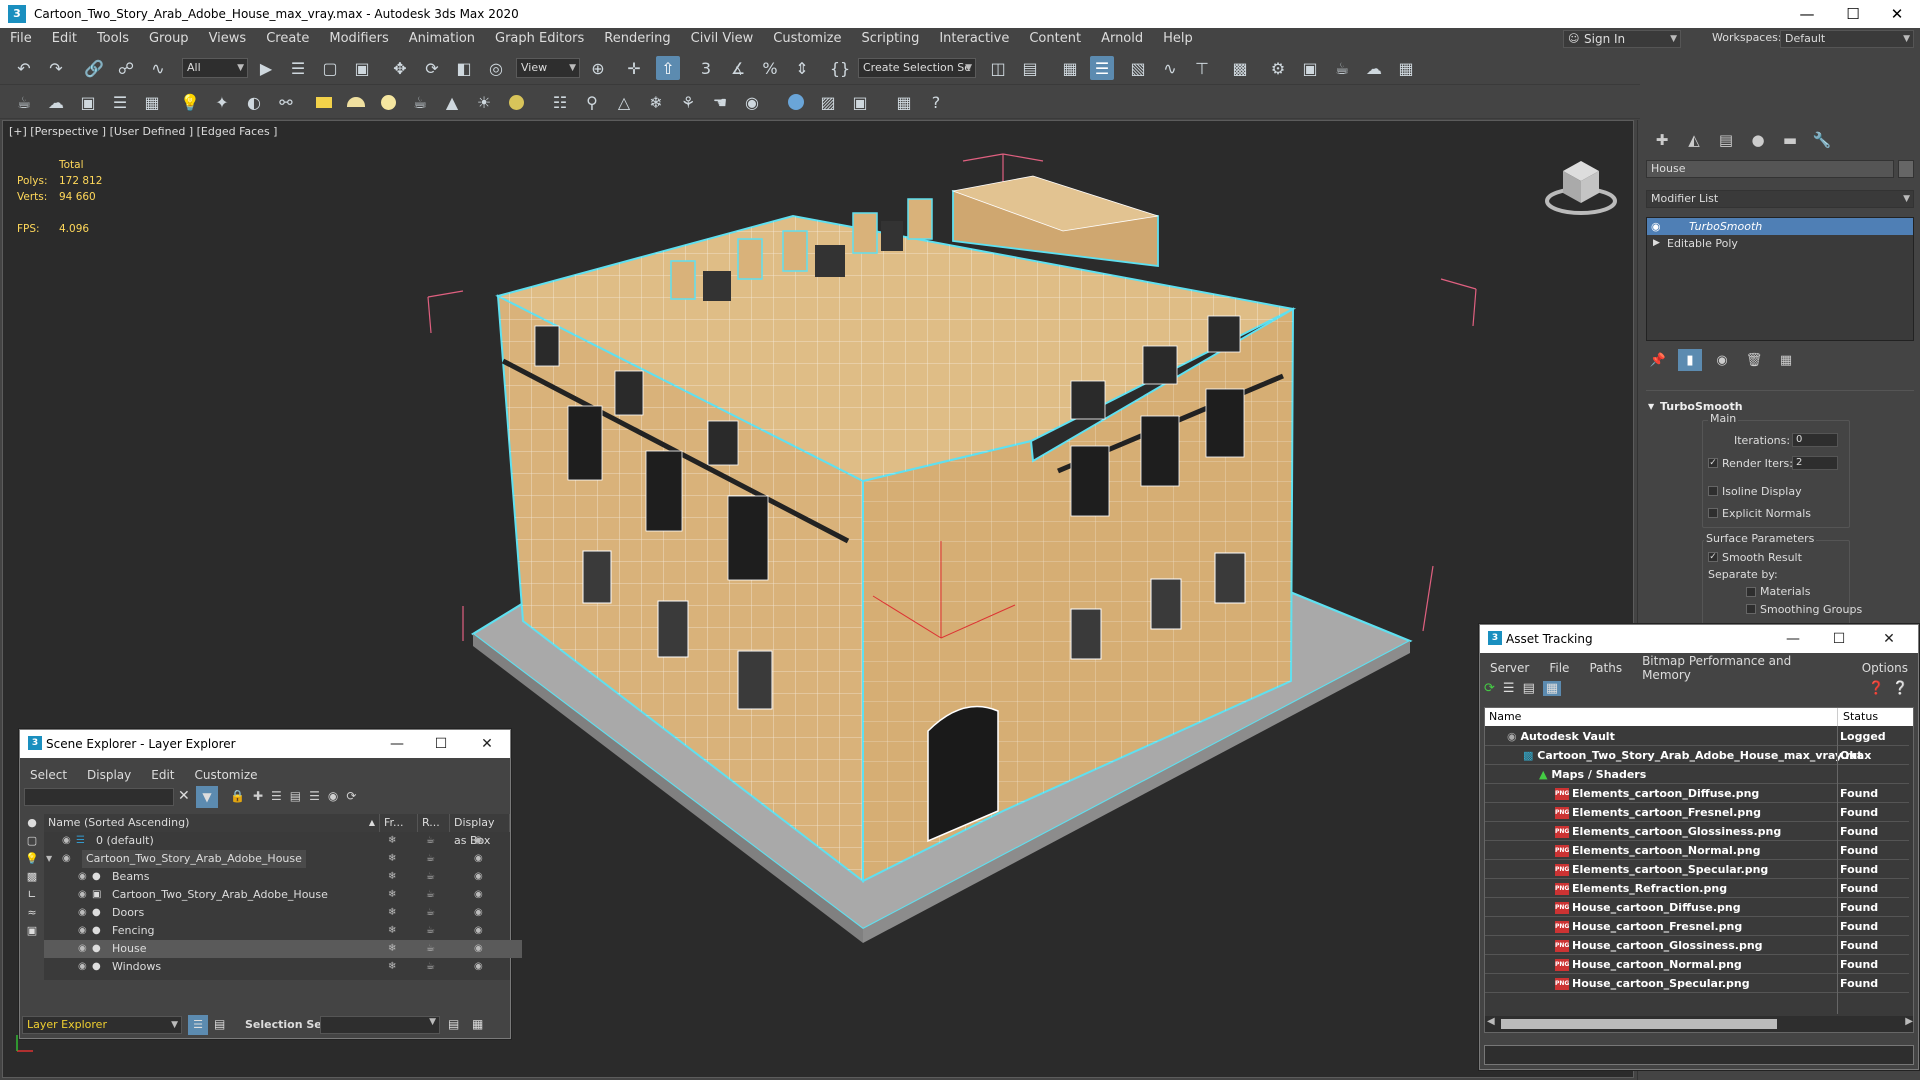 Image resolution: width=1920 pixels, height=1080 pixels. What do you see at coordinates (276, 796) in the screenshot?
I see `add-to-layer-icon: ☰` at bounding box center [276, 796].